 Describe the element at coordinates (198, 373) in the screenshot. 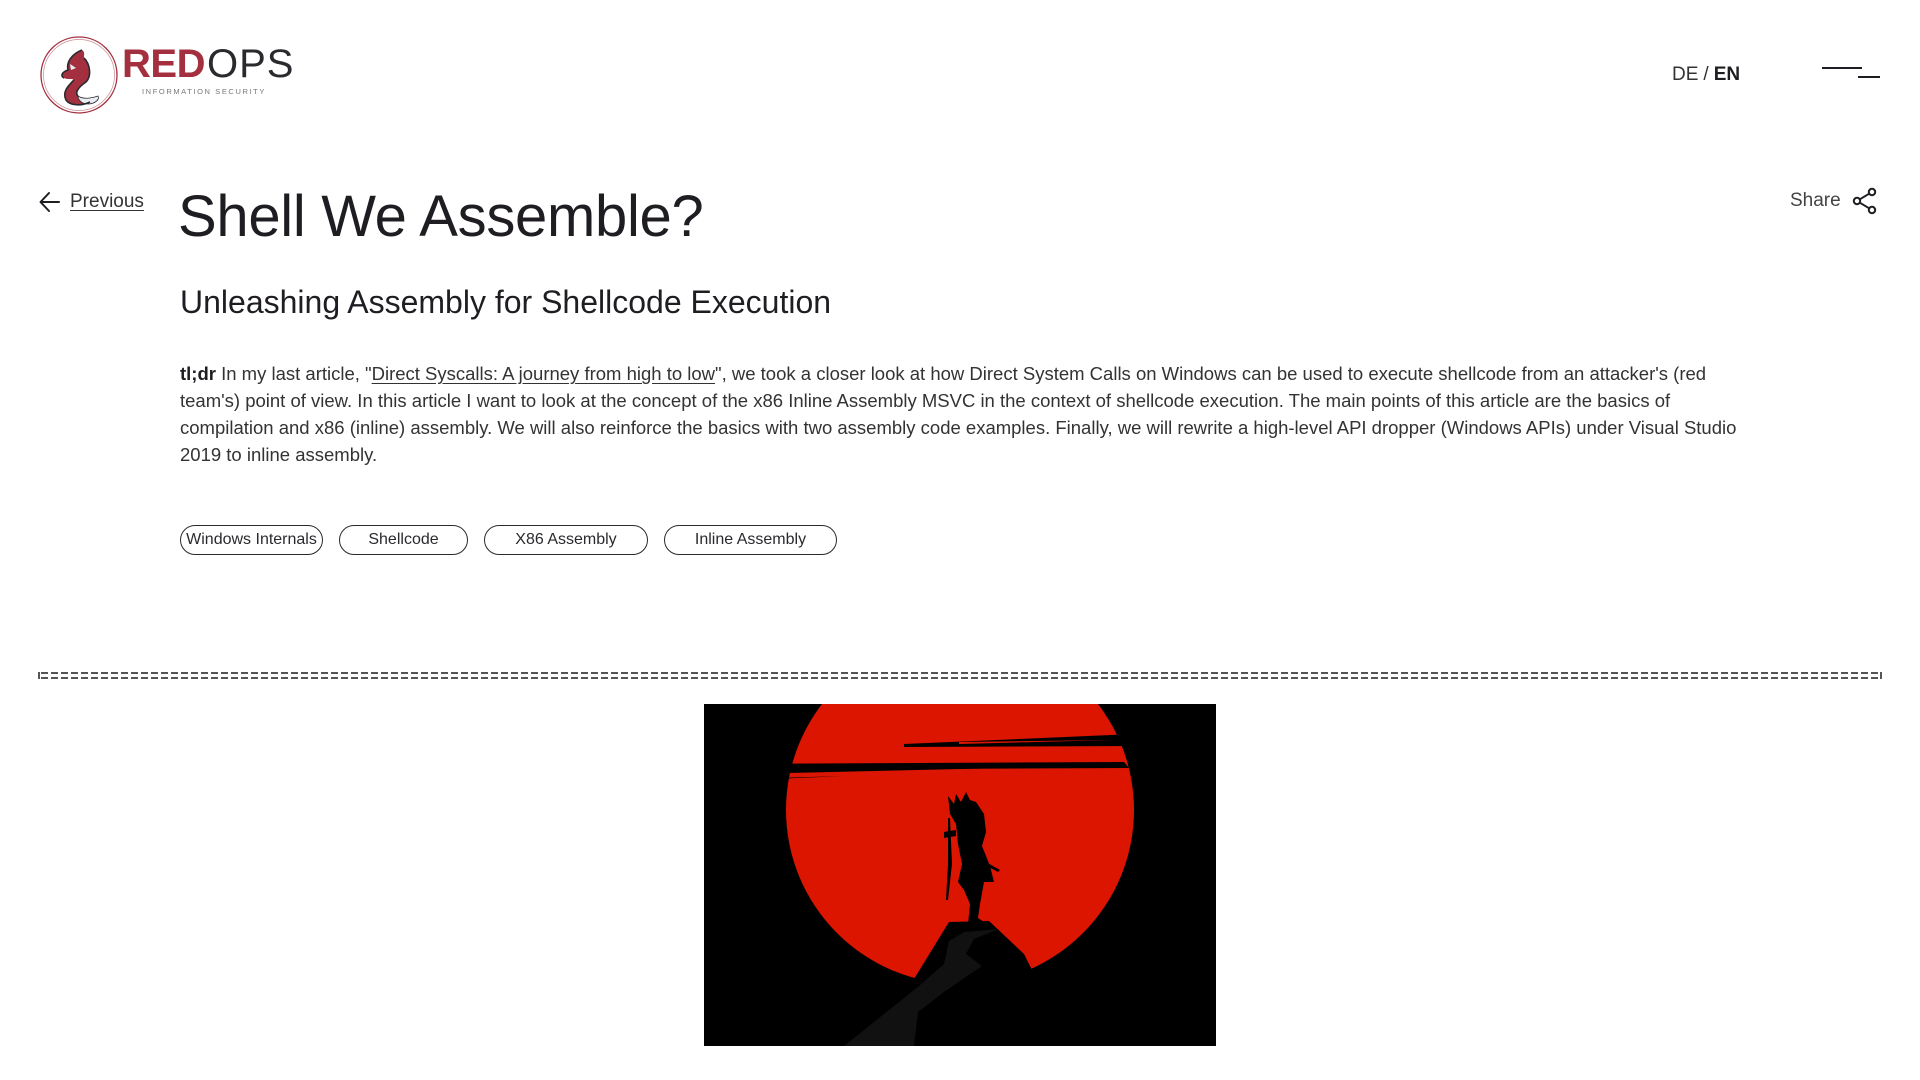

I see `tldr-label: tl;dr` at that location.